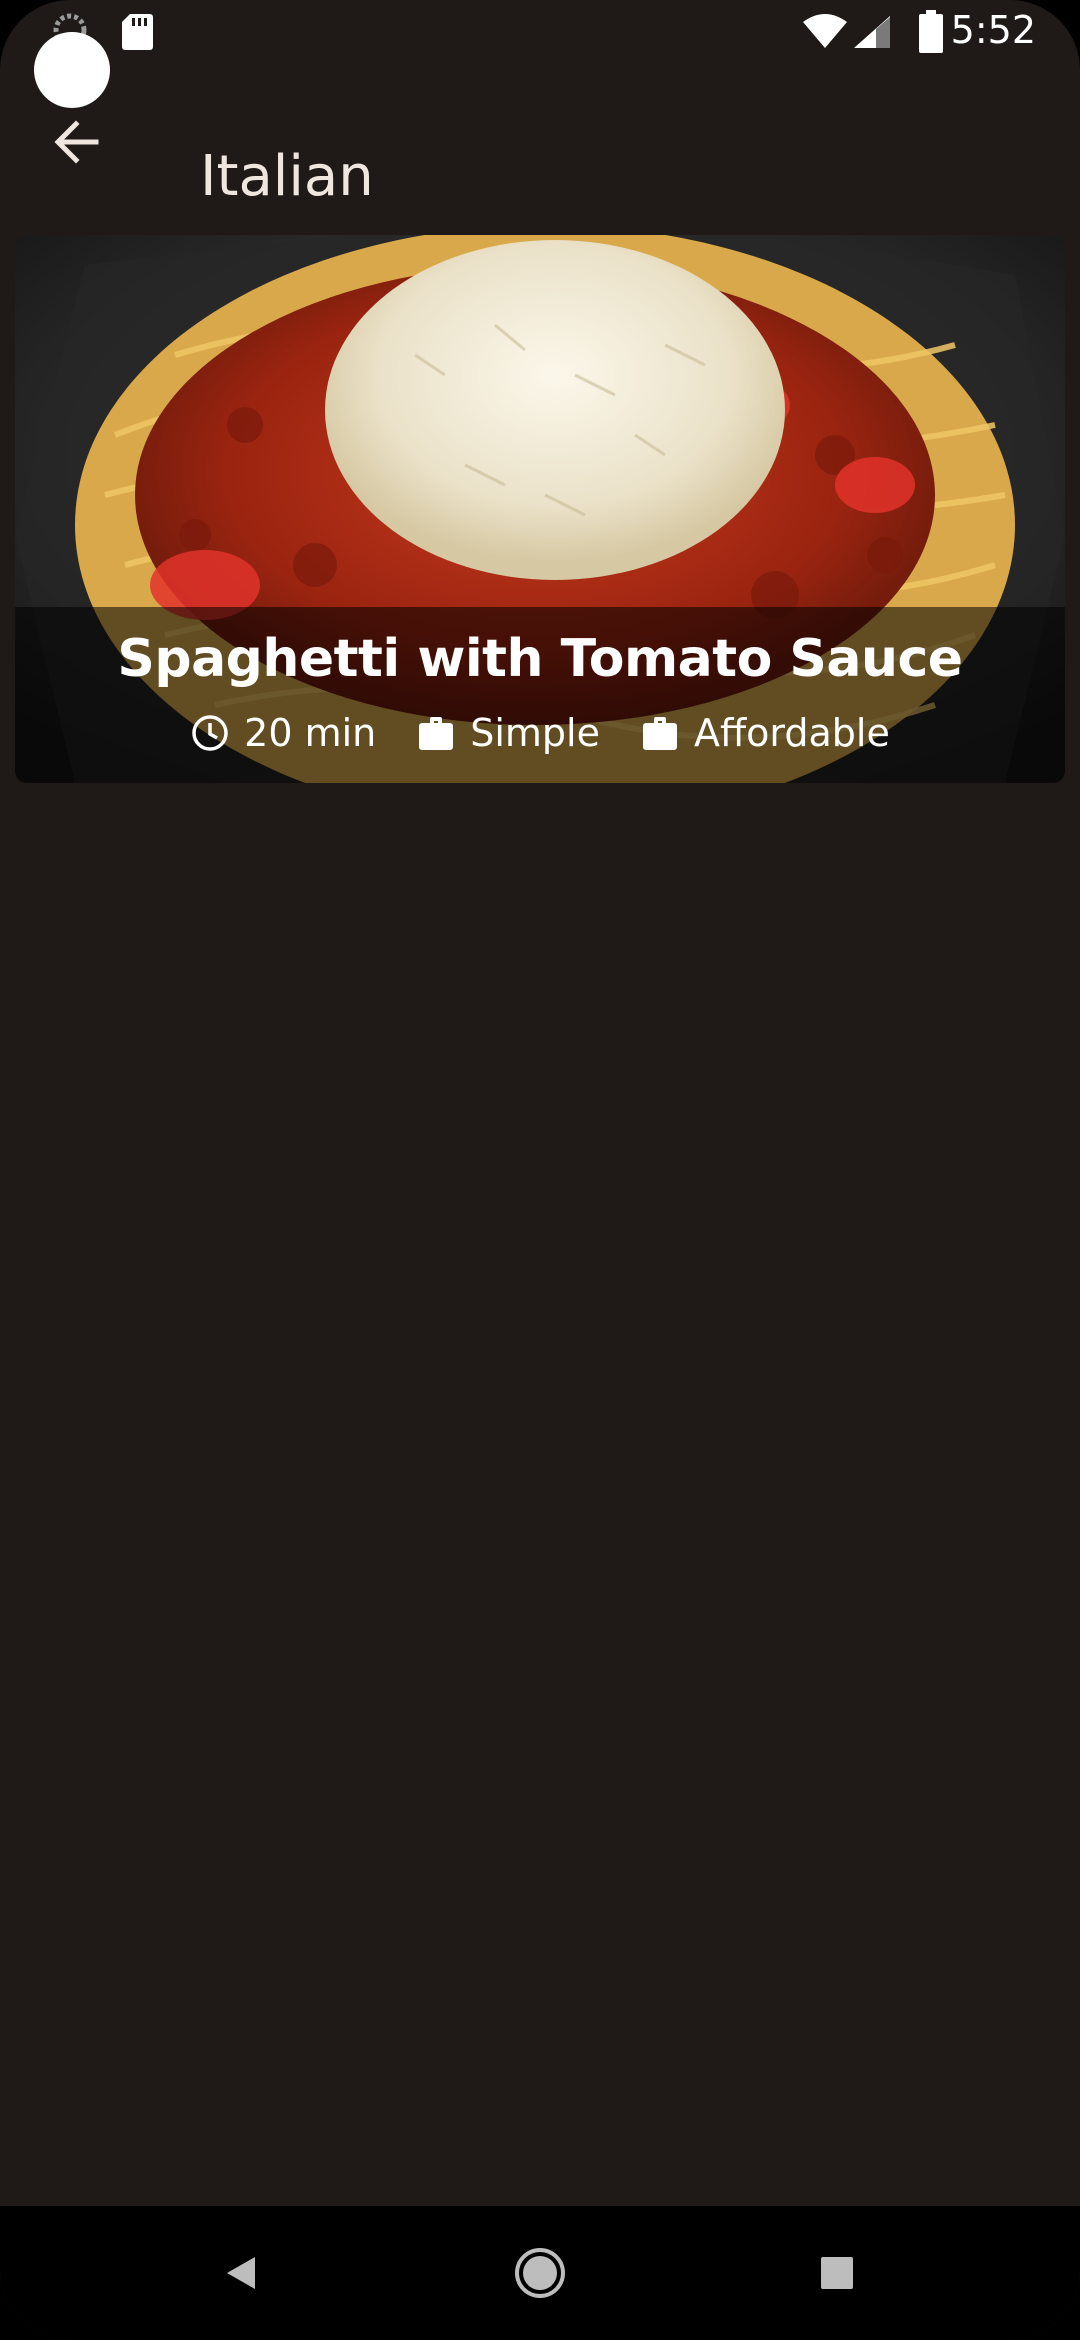  Describe the element at coordinates (931, 34) in the screenshot. I see `battery-icon` at that location.